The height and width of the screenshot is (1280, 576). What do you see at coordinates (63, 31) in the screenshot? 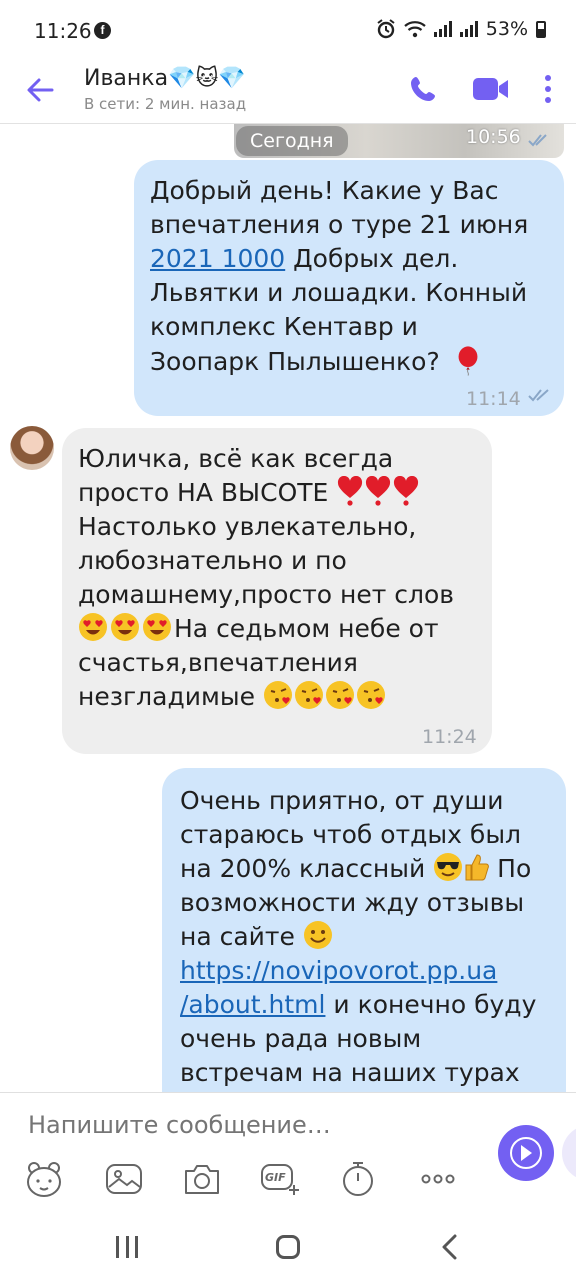
I see `status-time: 11:26` at bounding box center [63, 31].